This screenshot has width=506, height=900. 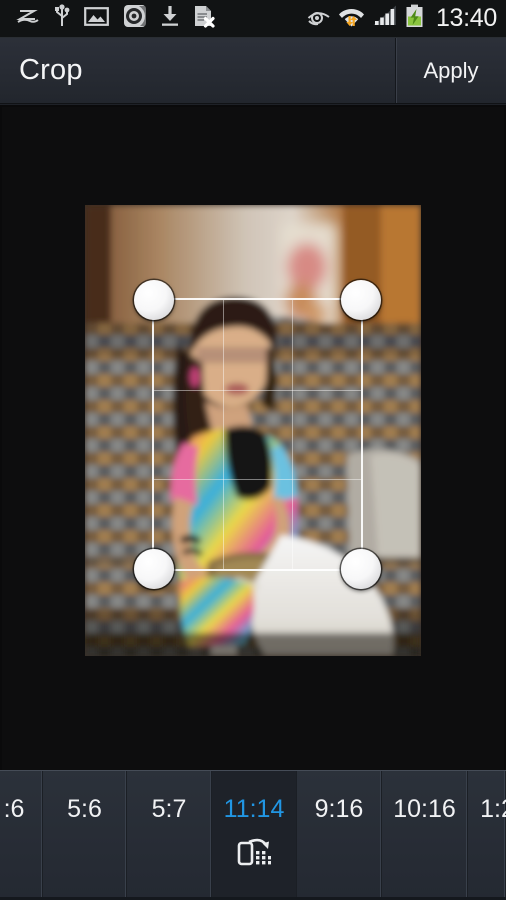 What do you see at coordinates (339, 809) in the screenshot?
I see `ratio-option-label: 9:16` at bounding box center [339, 809].